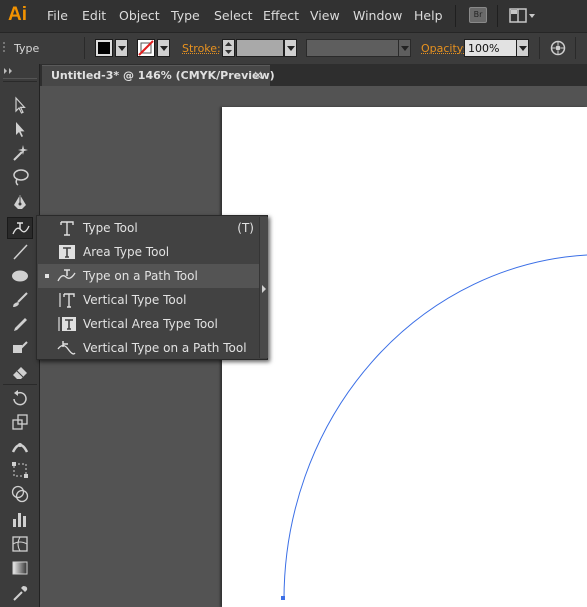 This screenshot has width=587, height=607. I want to click on stroke-swatch, so click(146, 48).